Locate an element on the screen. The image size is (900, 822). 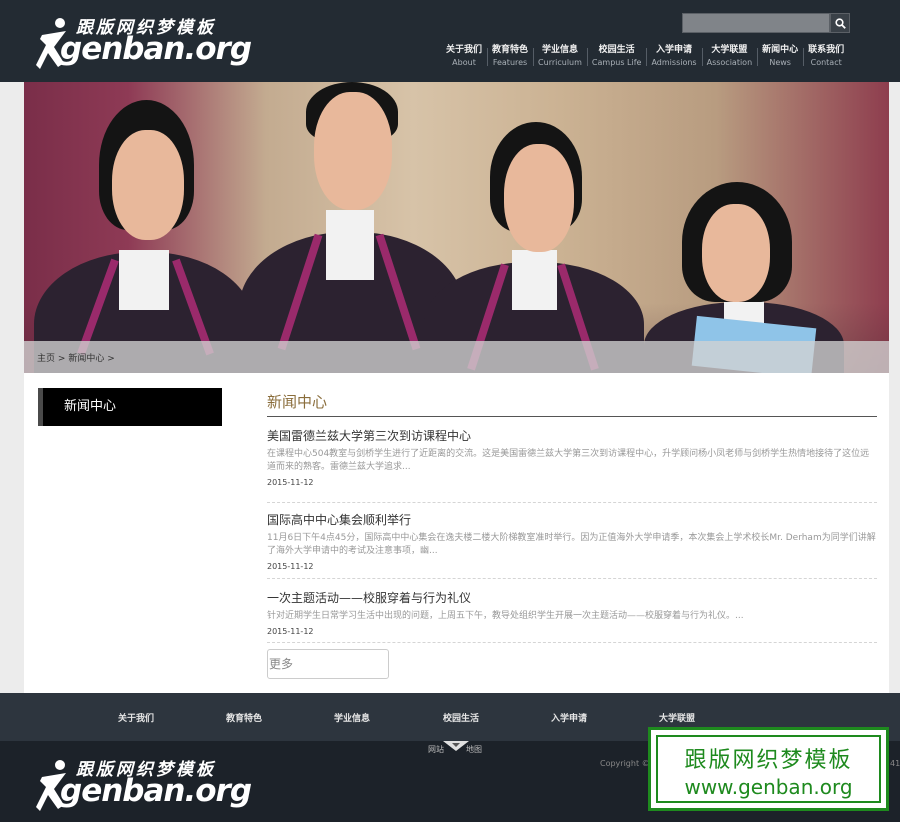
article-title-link: 美国雷德兰兹大学第三次到访课程中心 is located at coordinates (572, 435).